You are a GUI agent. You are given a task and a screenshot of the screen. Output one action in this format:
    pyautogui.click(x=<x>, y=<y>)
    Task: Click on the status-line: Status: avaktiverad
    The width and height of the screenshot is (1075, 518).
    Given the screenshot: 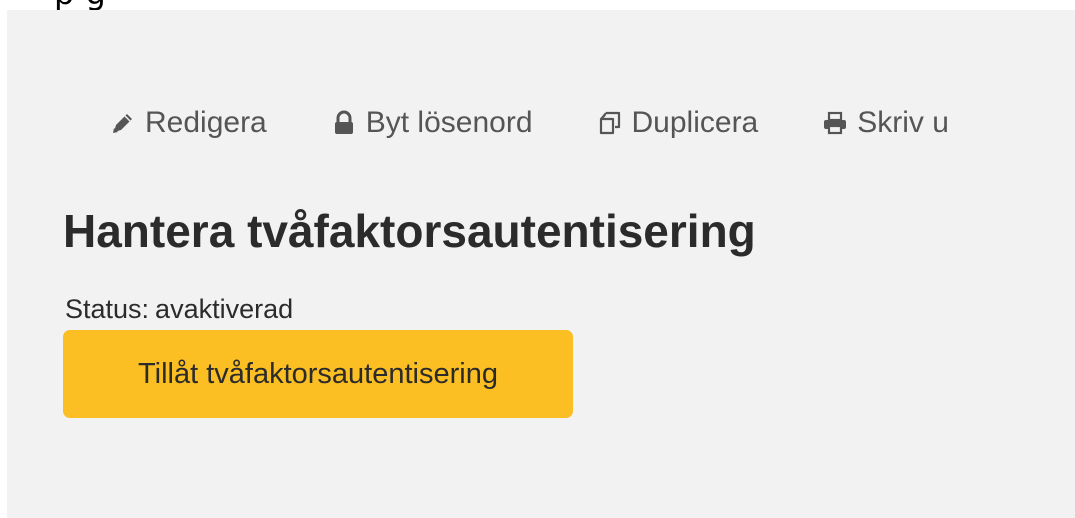 What is the action you would take?
    pyautogui.click(x=179, y=309)
    